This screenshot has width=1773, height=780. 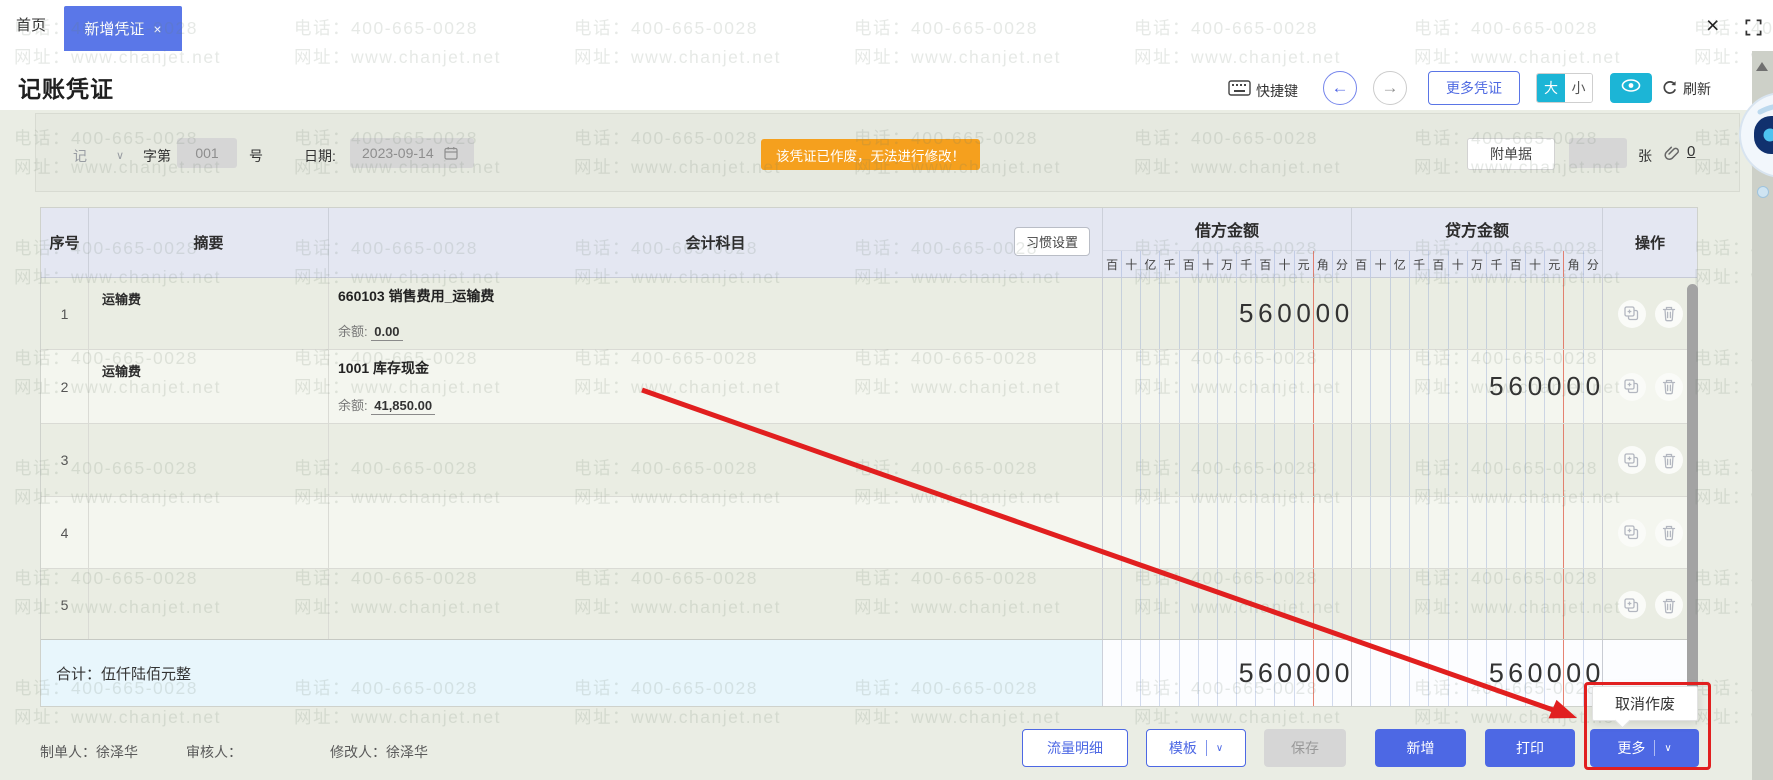 What do you see at coordinates (207, 153) in the screenshot?
I see `voucher-number-input: 001` at bounding box center [207, 153].